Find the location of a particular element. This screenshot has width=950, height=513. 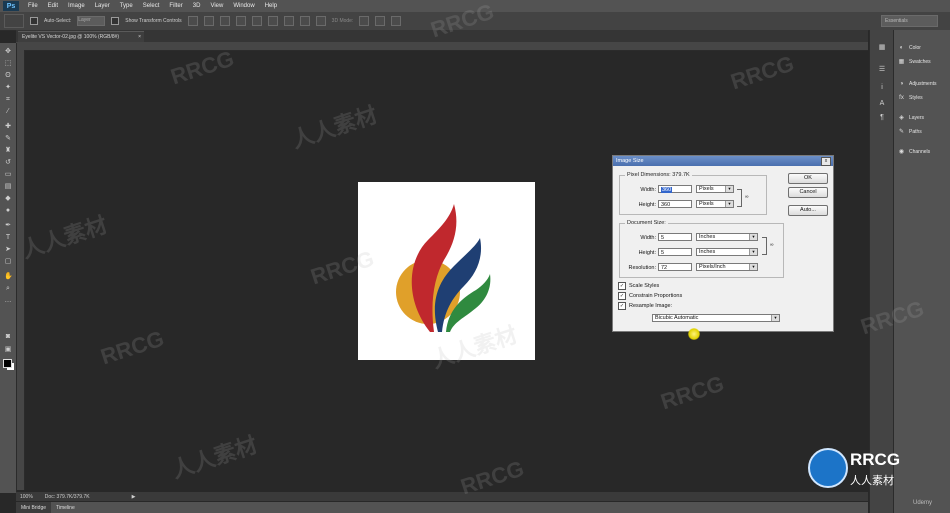

constrain-proportions-row: ✓ Constrain Proportions is located at coordinates (650, 296).